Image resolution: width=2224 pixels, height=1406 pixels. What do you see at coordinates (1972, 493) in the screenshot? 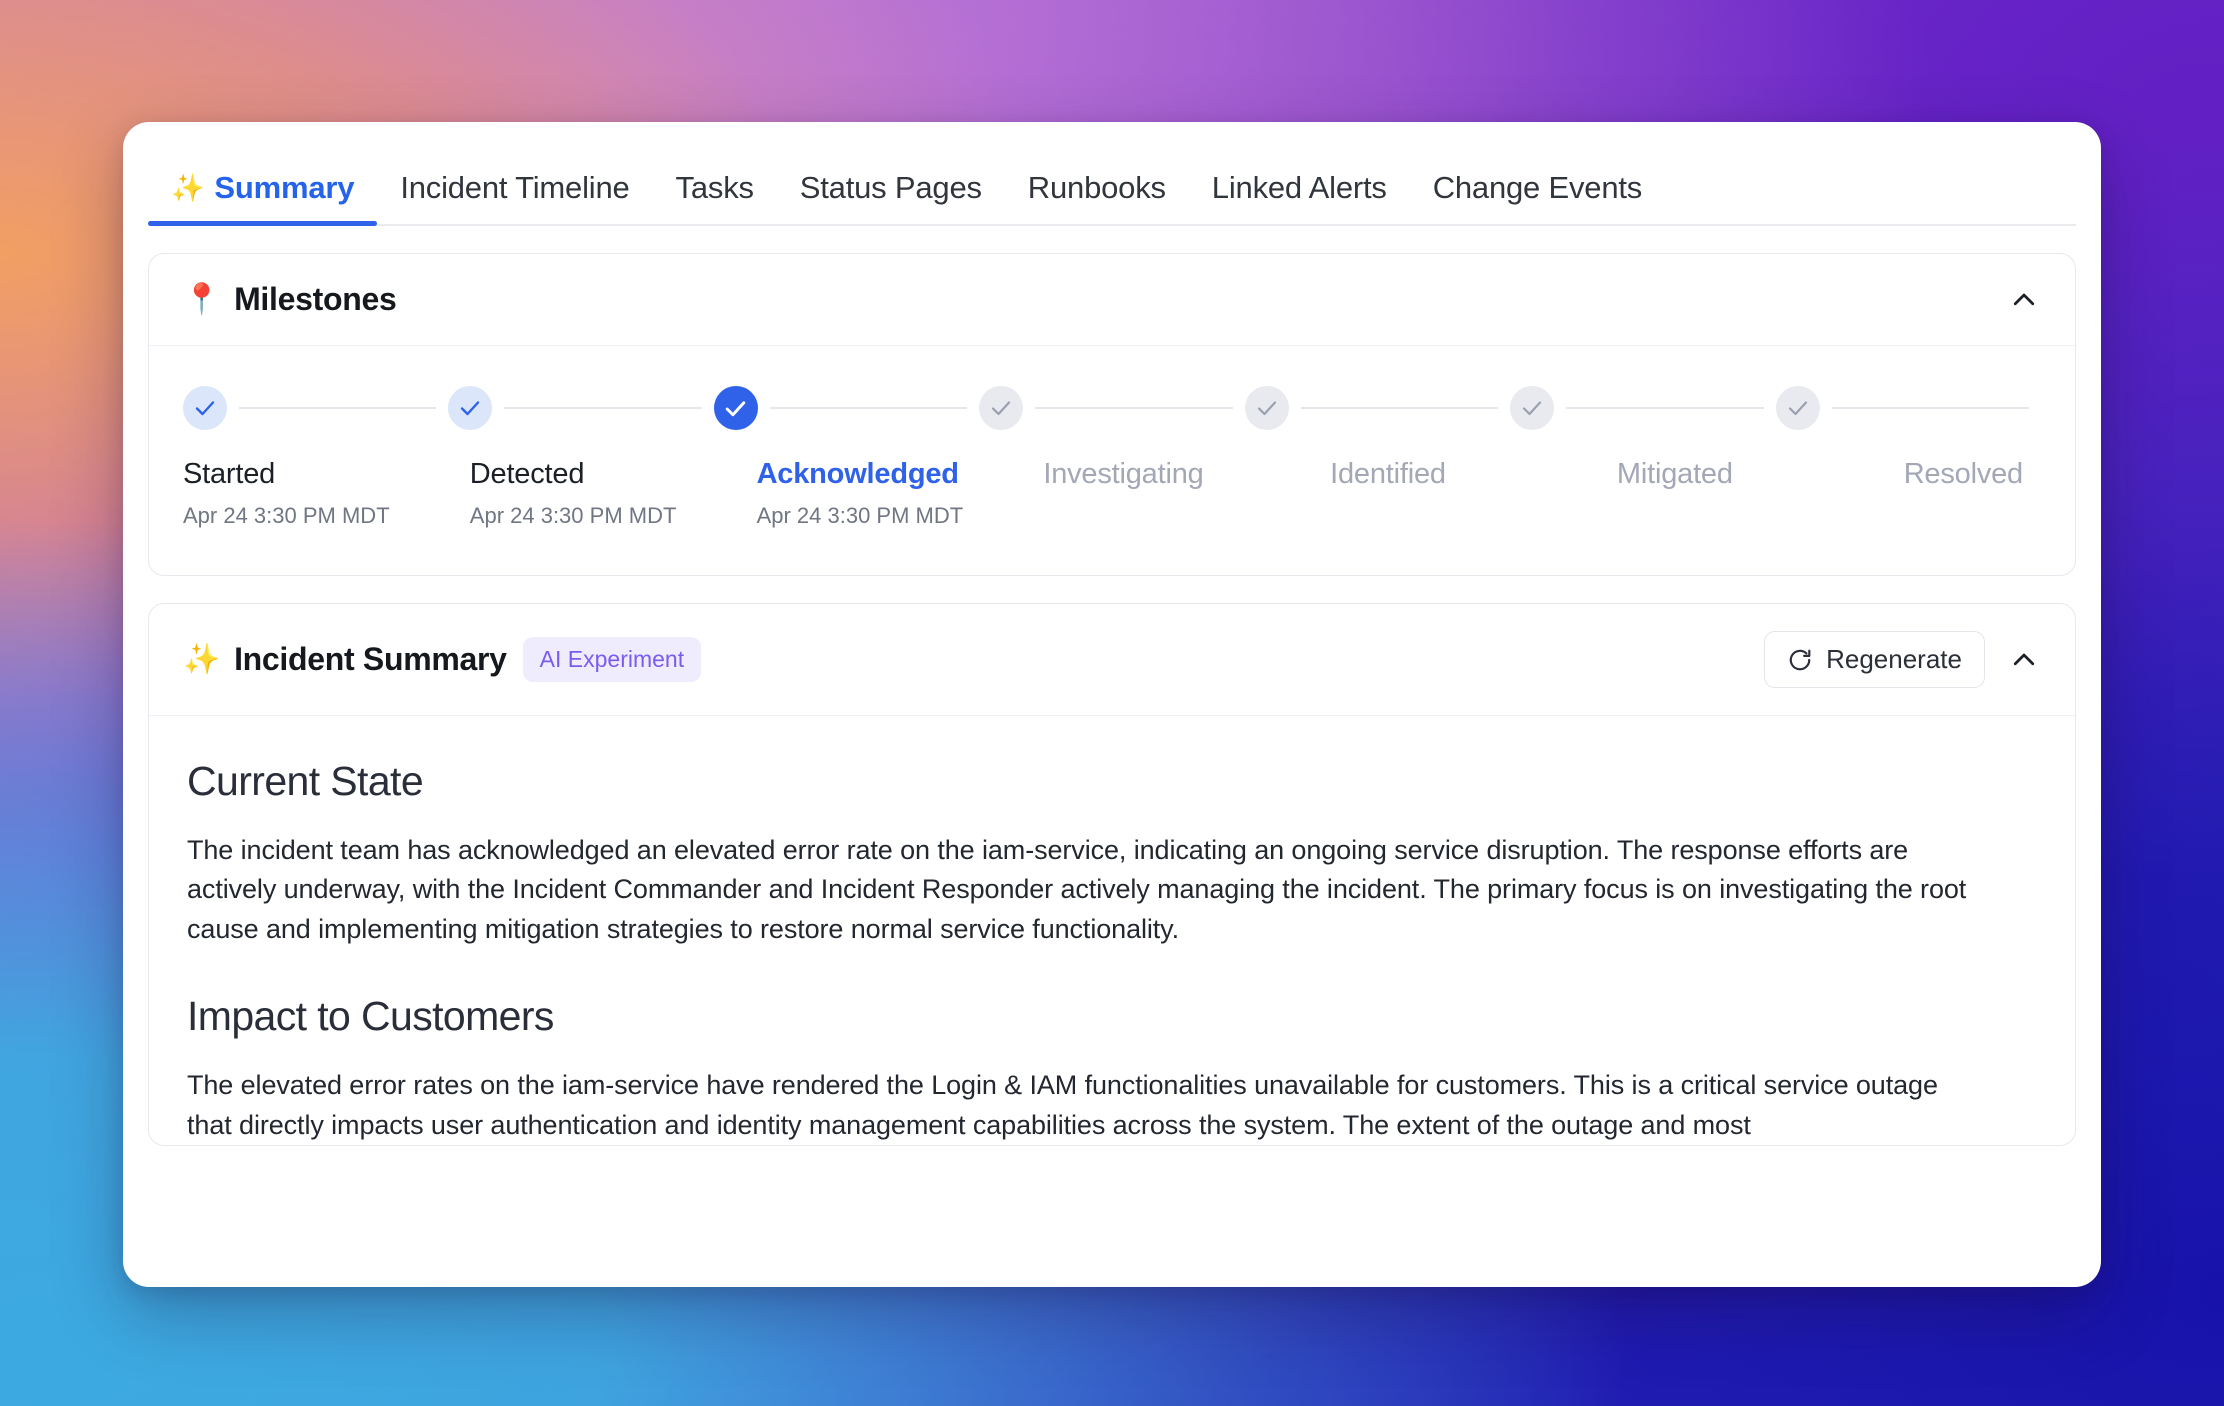
I see `milestone-resolved: Resolved` at bounding box center [1972, 493].